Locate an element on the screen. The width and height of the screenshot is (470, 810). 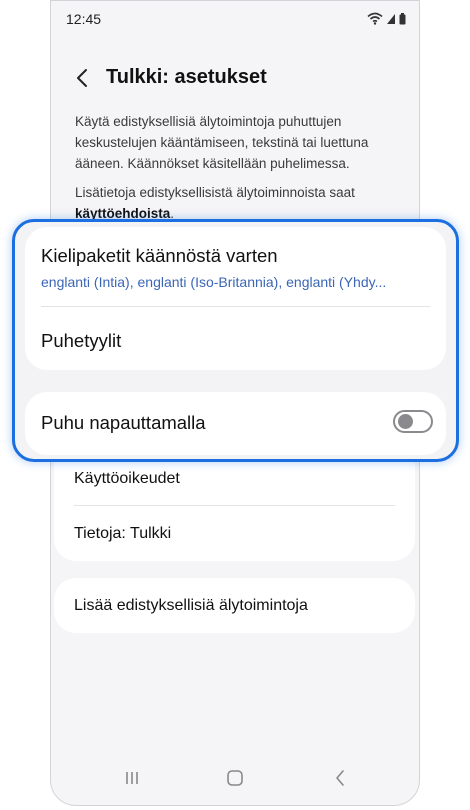
navigation-bar is located at coordinates (235, 777).